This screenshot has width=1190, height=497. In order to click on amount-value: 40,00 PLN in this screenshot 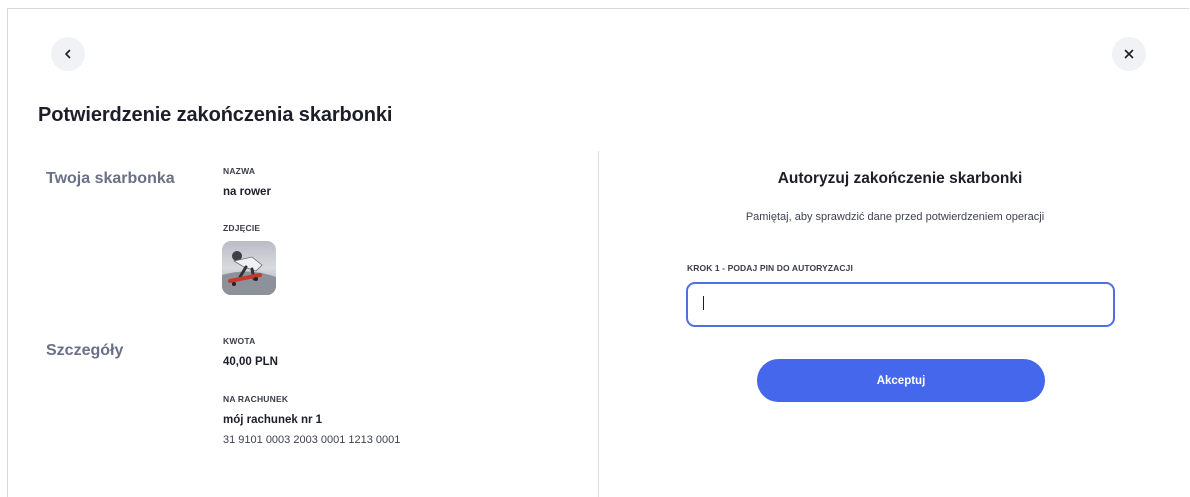, I will do `click(250, 362)`.